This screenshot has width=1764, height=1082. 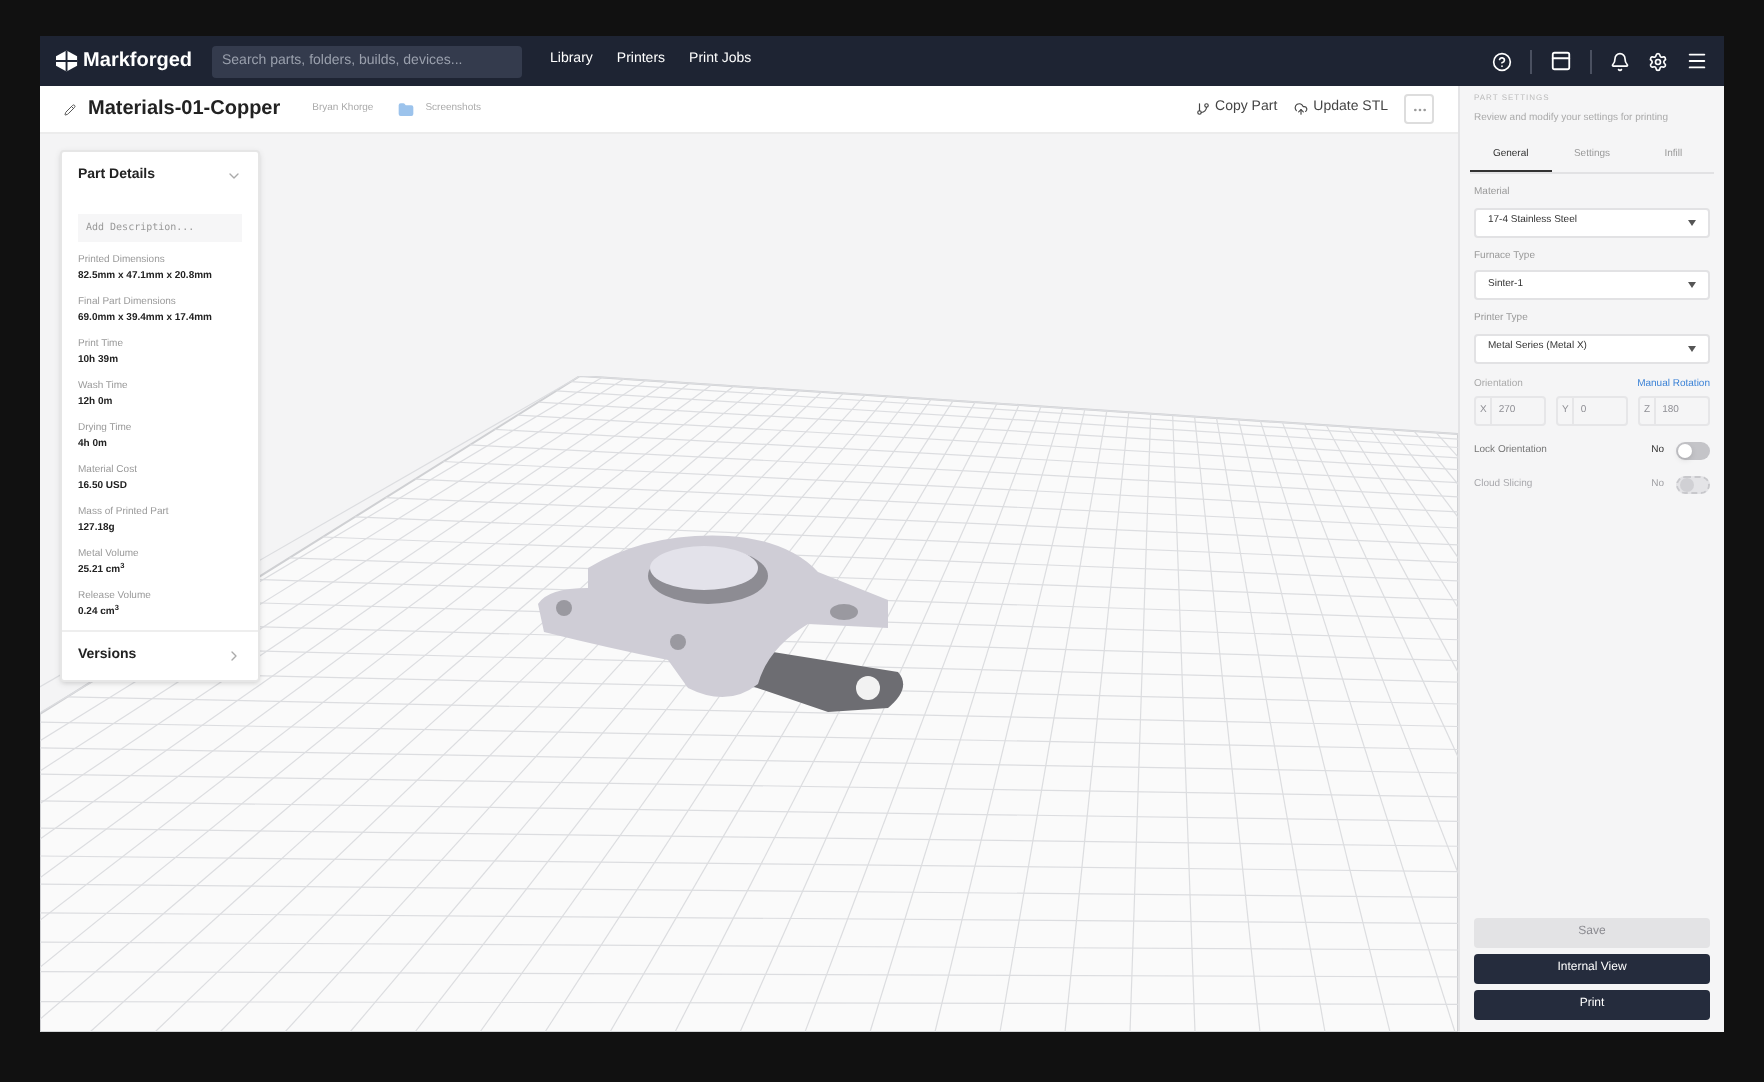 What do you see at coordinates (1202, 109) in the screenshot?
I see `branch-icon` at bounding box center [1202, 109].